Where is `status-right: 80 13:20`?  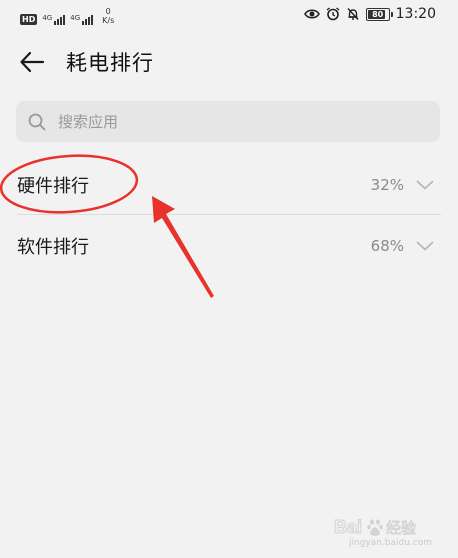
status-right: 80 13:20 is located at coordinates (369, 14).